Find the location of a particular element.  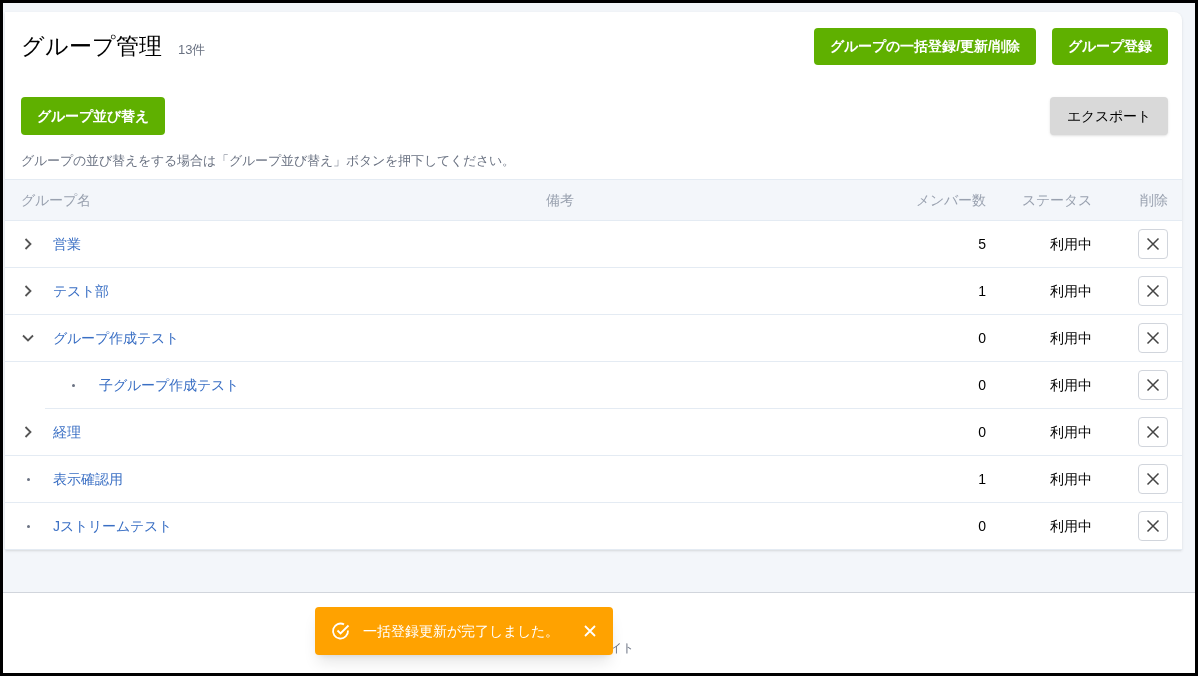

item-count: 13件 is located at coordinates (192, 50).